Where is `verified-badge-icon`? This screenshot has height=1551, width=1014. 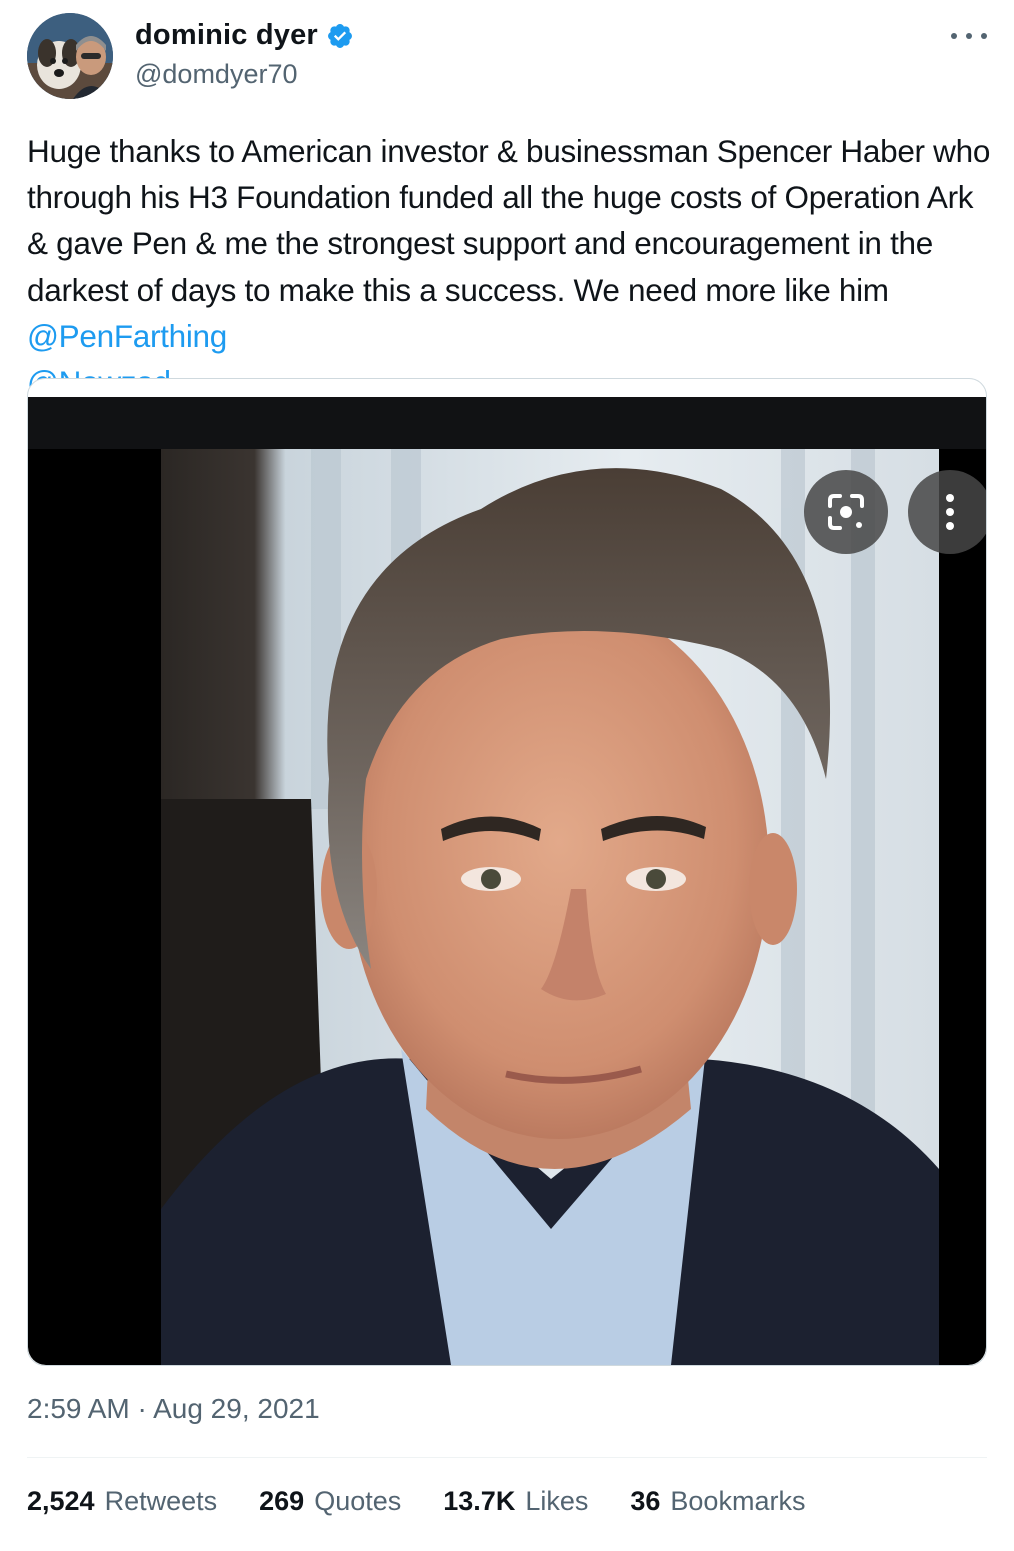
verified-badge-icon is located at coordinates (340, 36).